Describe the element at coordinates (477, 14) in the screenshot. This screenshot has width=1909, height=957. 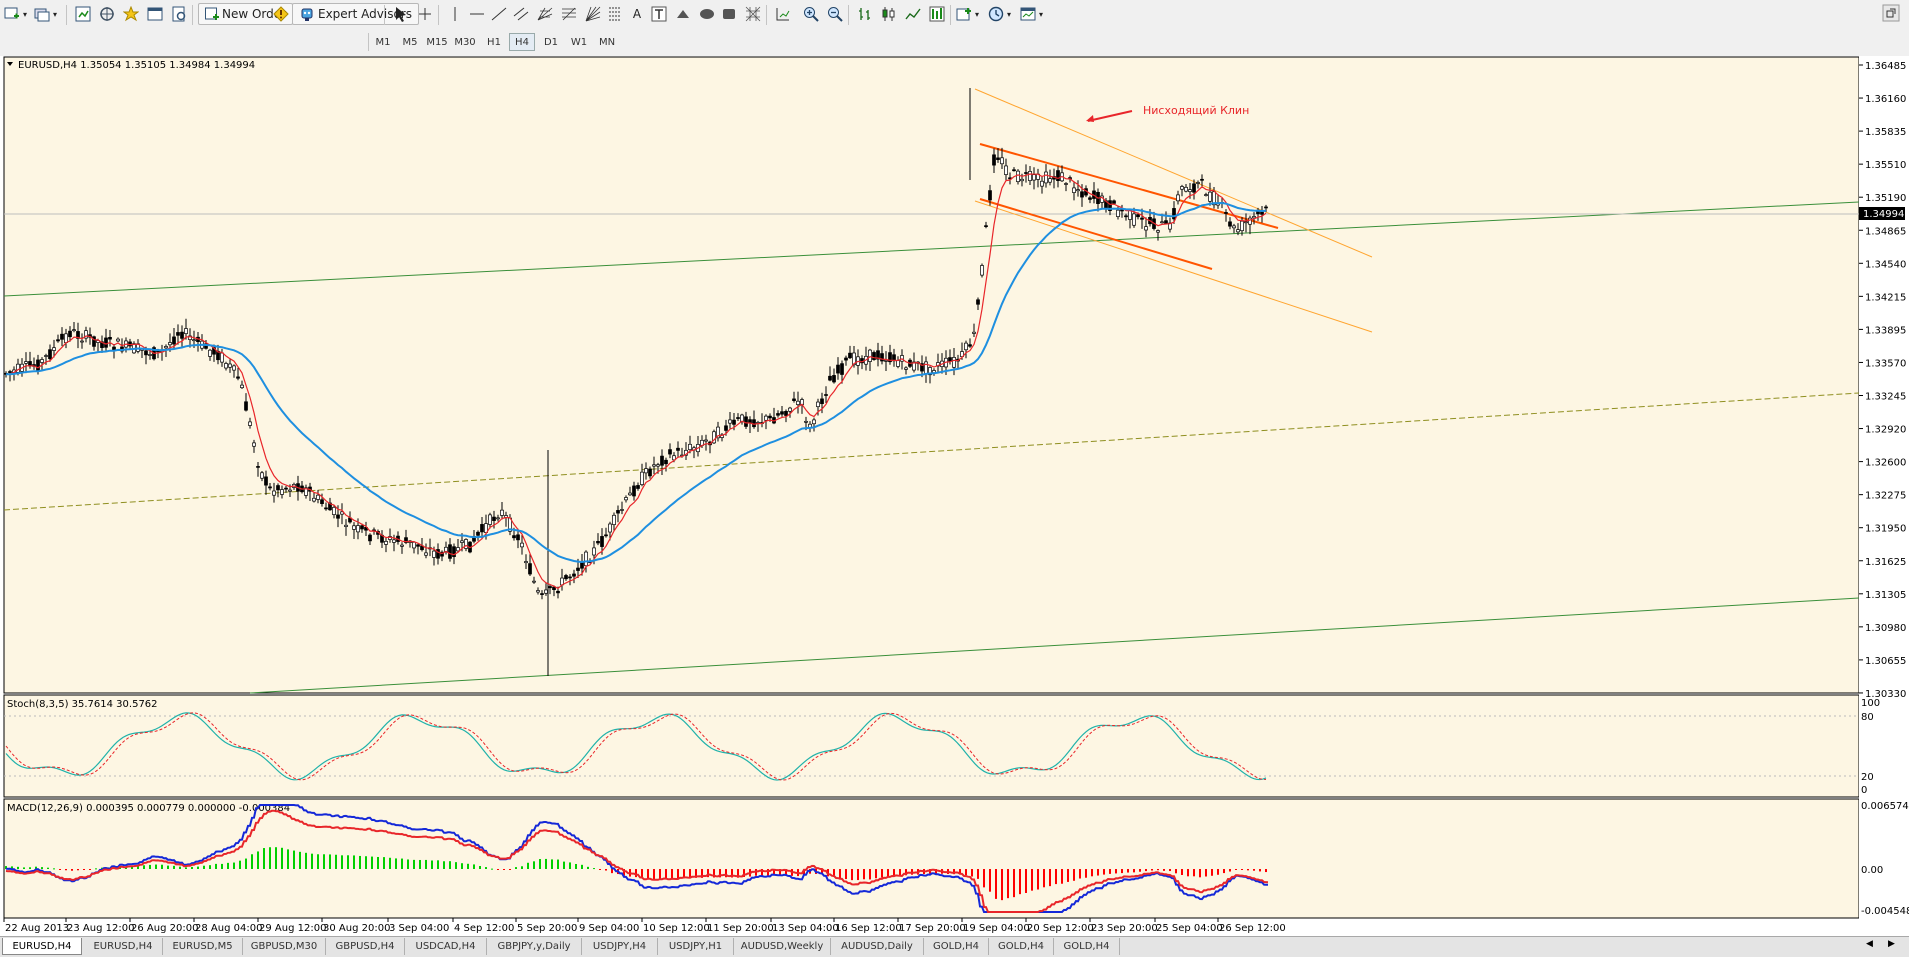
I see `horizontal-line-icon` at that location.